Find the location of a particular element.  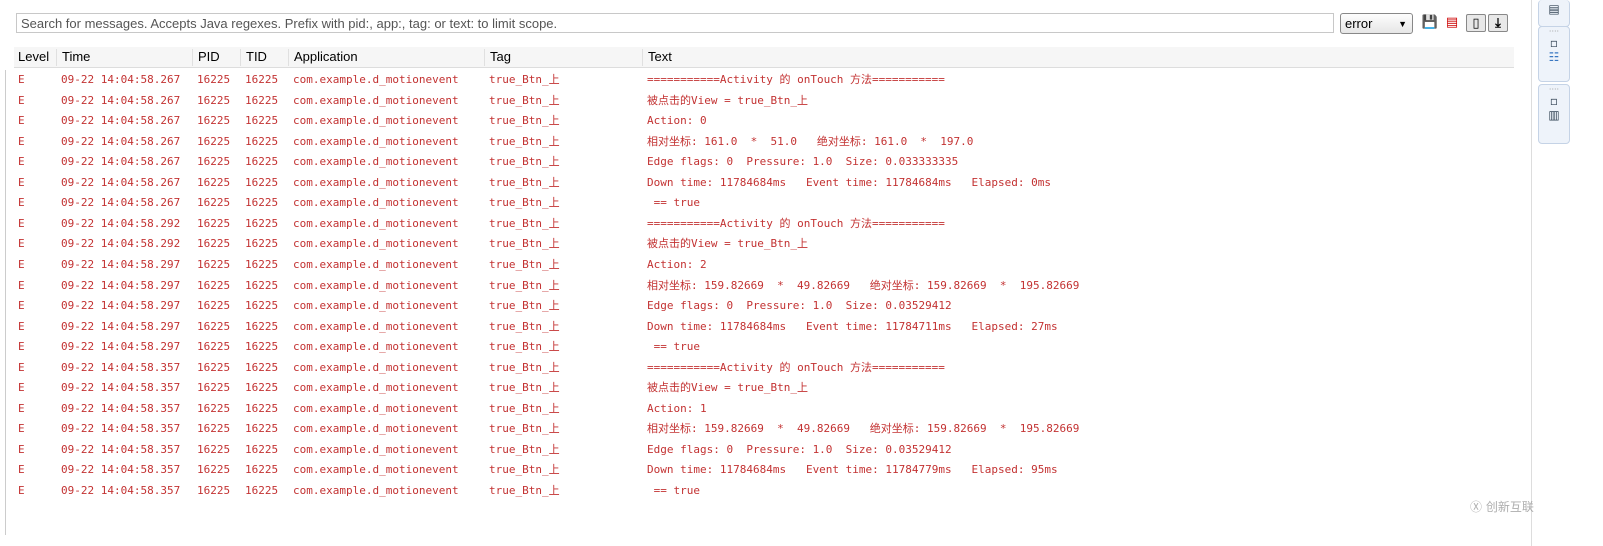

column-header-text: Text is located at coordinates (657, 57).